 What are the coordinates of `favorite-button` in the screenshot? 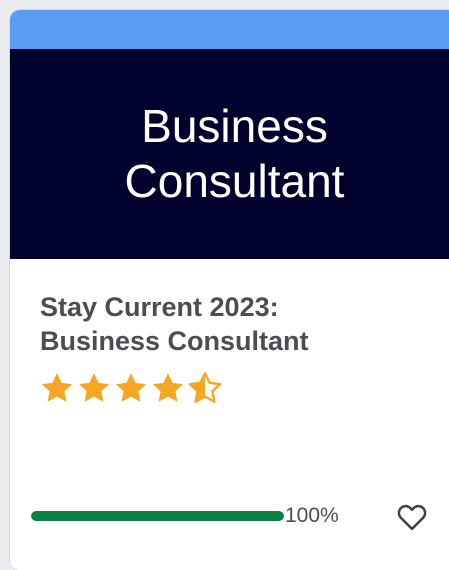 It's located at (412, 517).